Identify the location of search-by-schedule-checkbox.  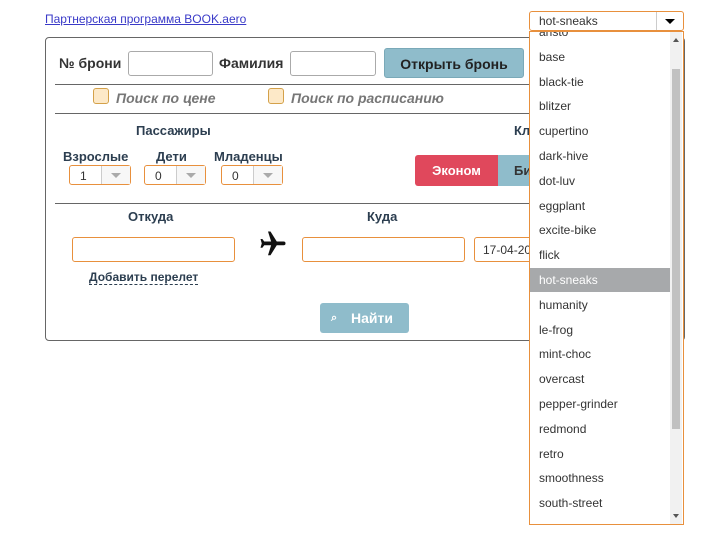
(276, 96).